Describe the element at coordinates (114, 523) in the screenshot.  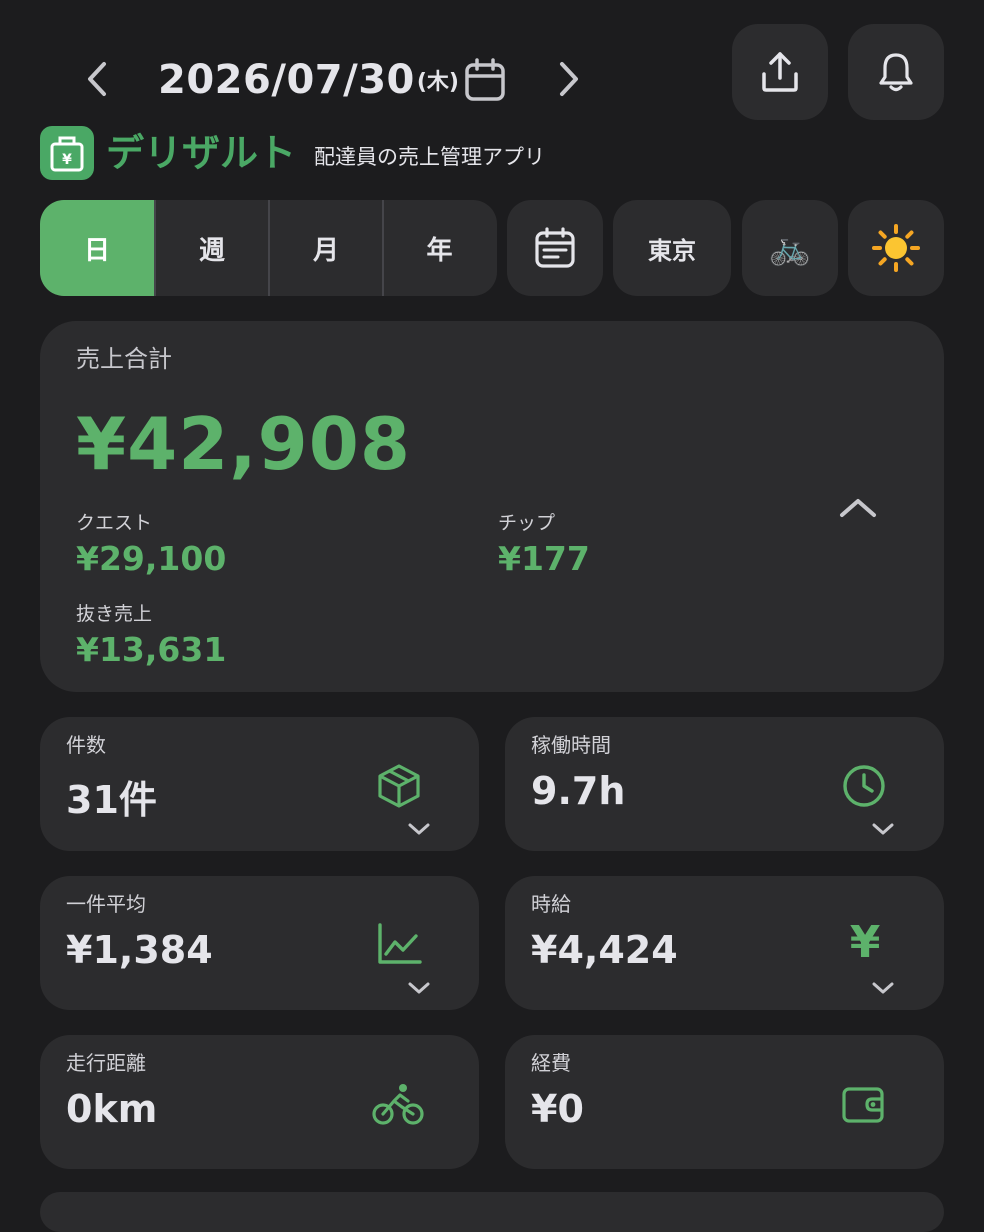
I see `quest-label: クエスト` at that location.